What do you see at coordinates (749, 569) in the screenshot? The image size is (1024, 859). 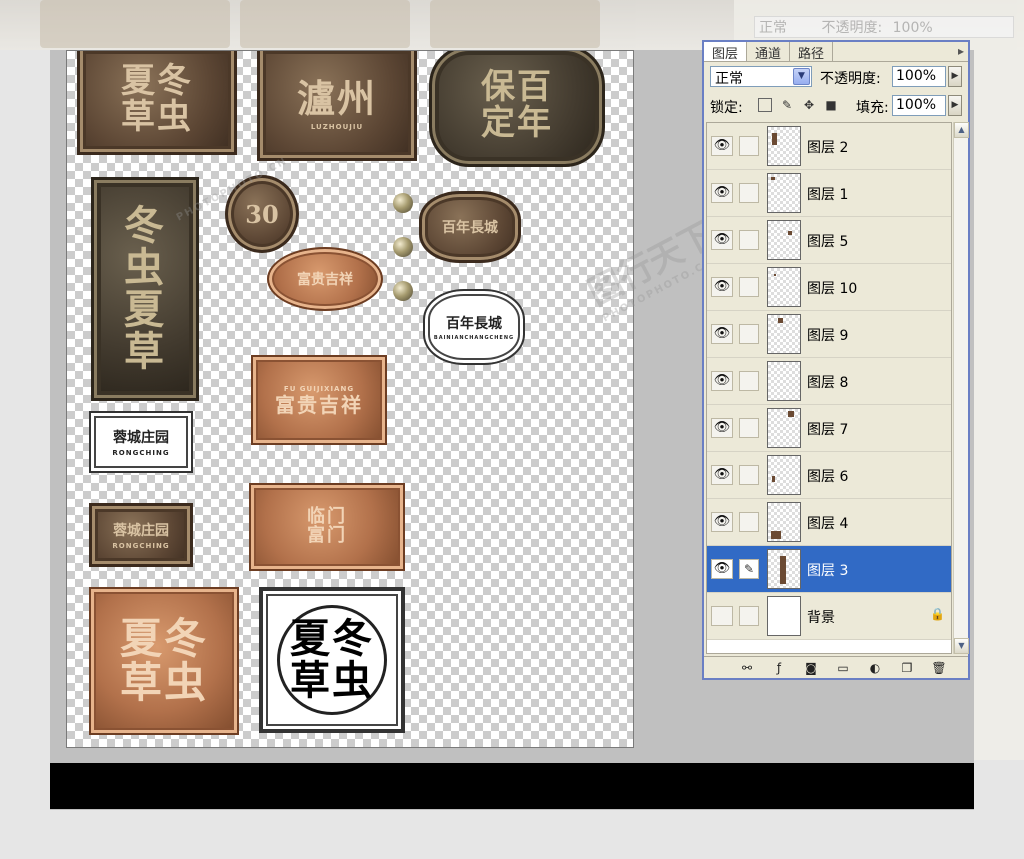 I see `brush-icon: ✎` at bounding box center [749, 569].